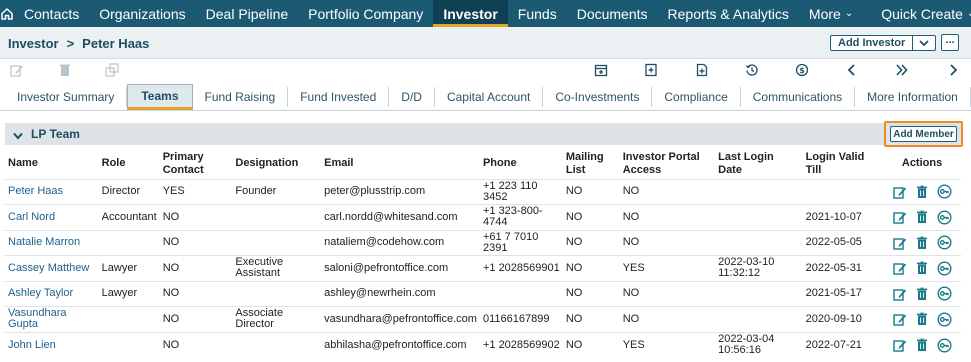 This screenshot has height=362, width=971. What do you see at coordinates (52, 319) in the screenshot?
I see `member-name-link: Vasundhara Gupta` at bounding box center [52, 319].